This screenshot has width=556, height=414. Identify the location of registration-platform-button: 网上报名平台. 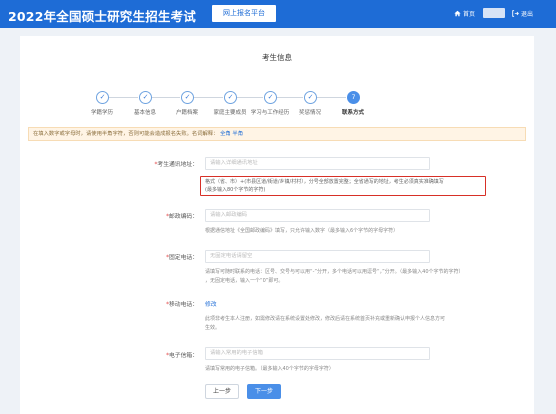
(244, 13).